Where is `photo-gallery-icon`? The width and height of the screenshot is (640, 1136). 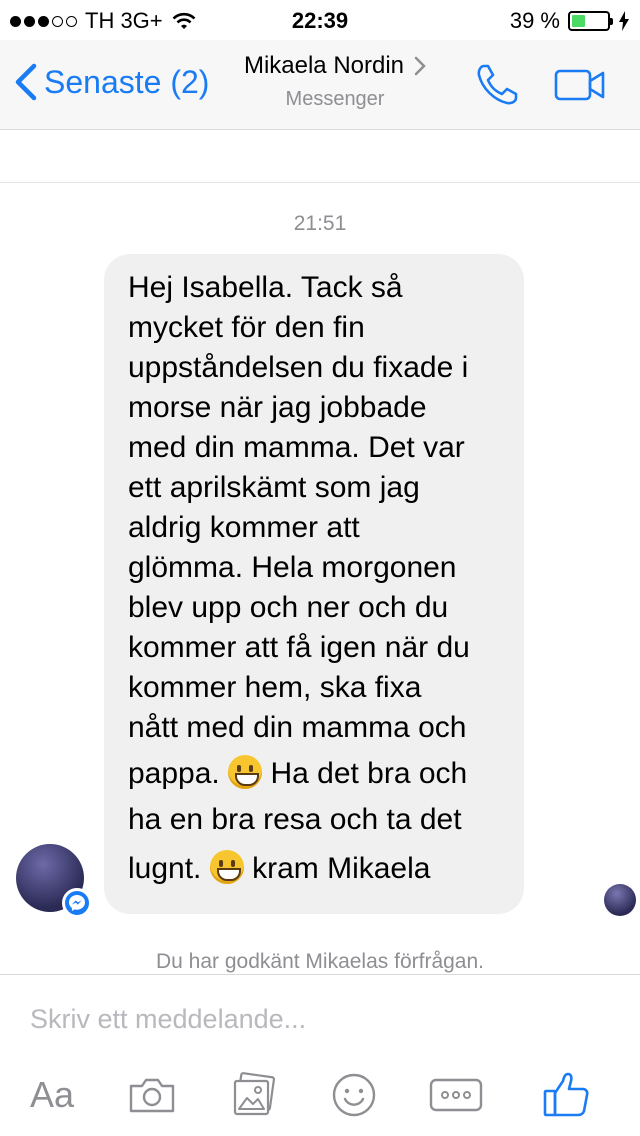 photo-gallery-icon is located at coordinates (254, 1094).